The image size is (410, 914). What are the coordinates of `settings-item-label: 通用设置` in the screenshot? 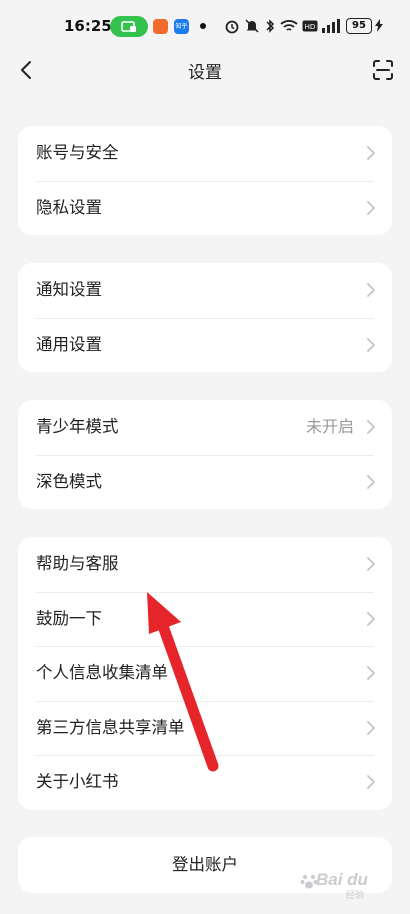 It's located at (69, 344).